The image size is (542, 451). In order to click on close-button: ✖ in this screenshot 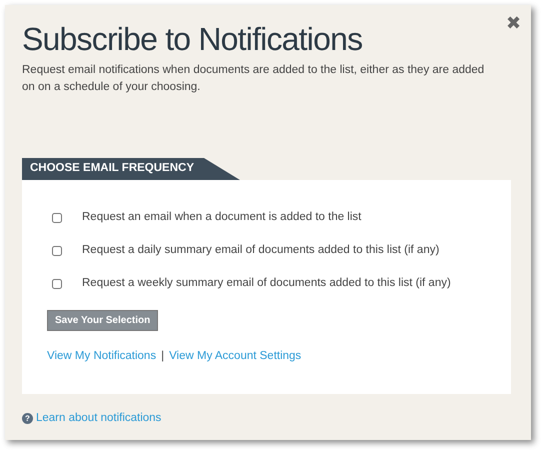, I will do `click(513, 23)`.